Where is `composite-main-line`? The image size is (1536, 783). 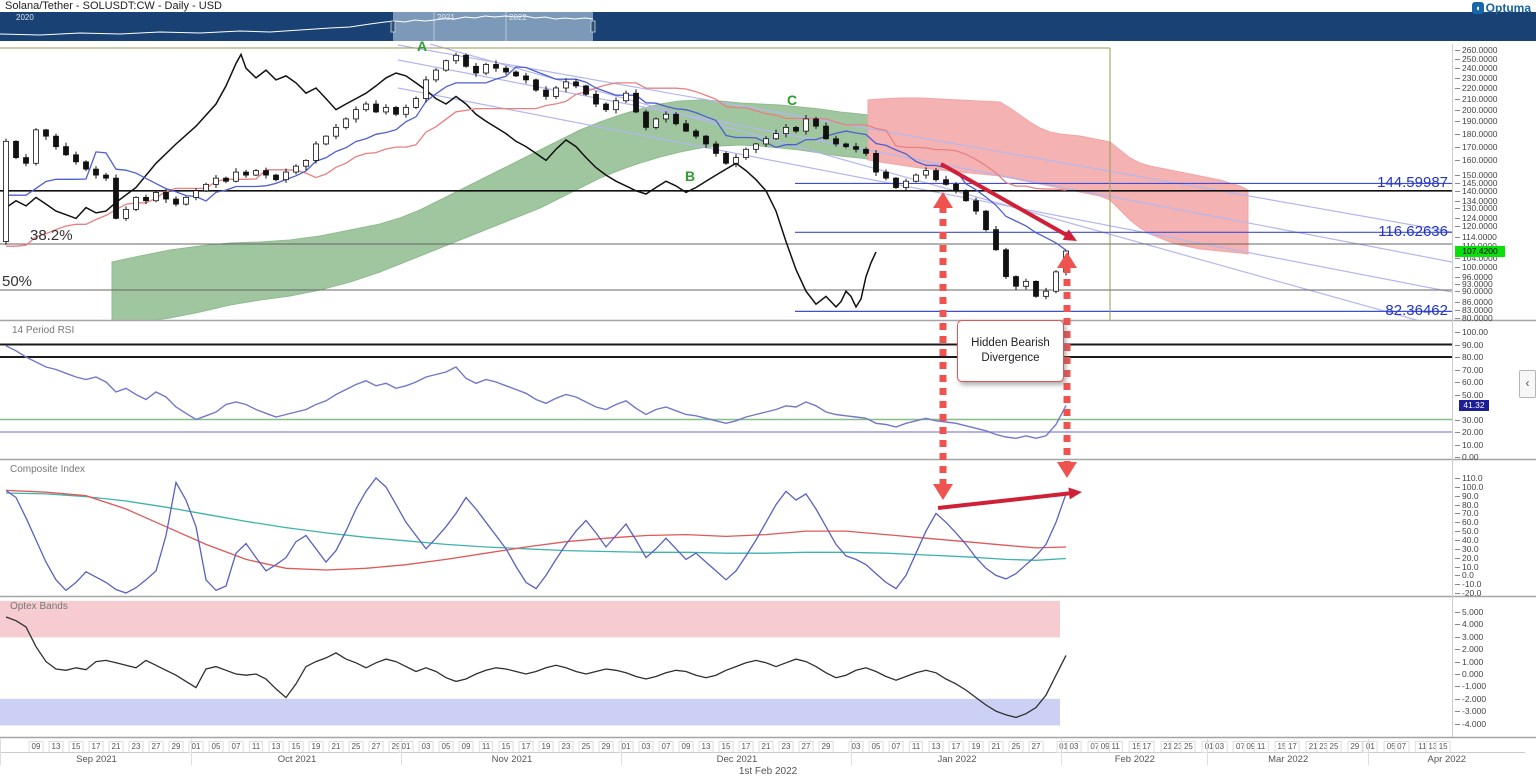 composite-main-line is located at coordinates (536, 535).